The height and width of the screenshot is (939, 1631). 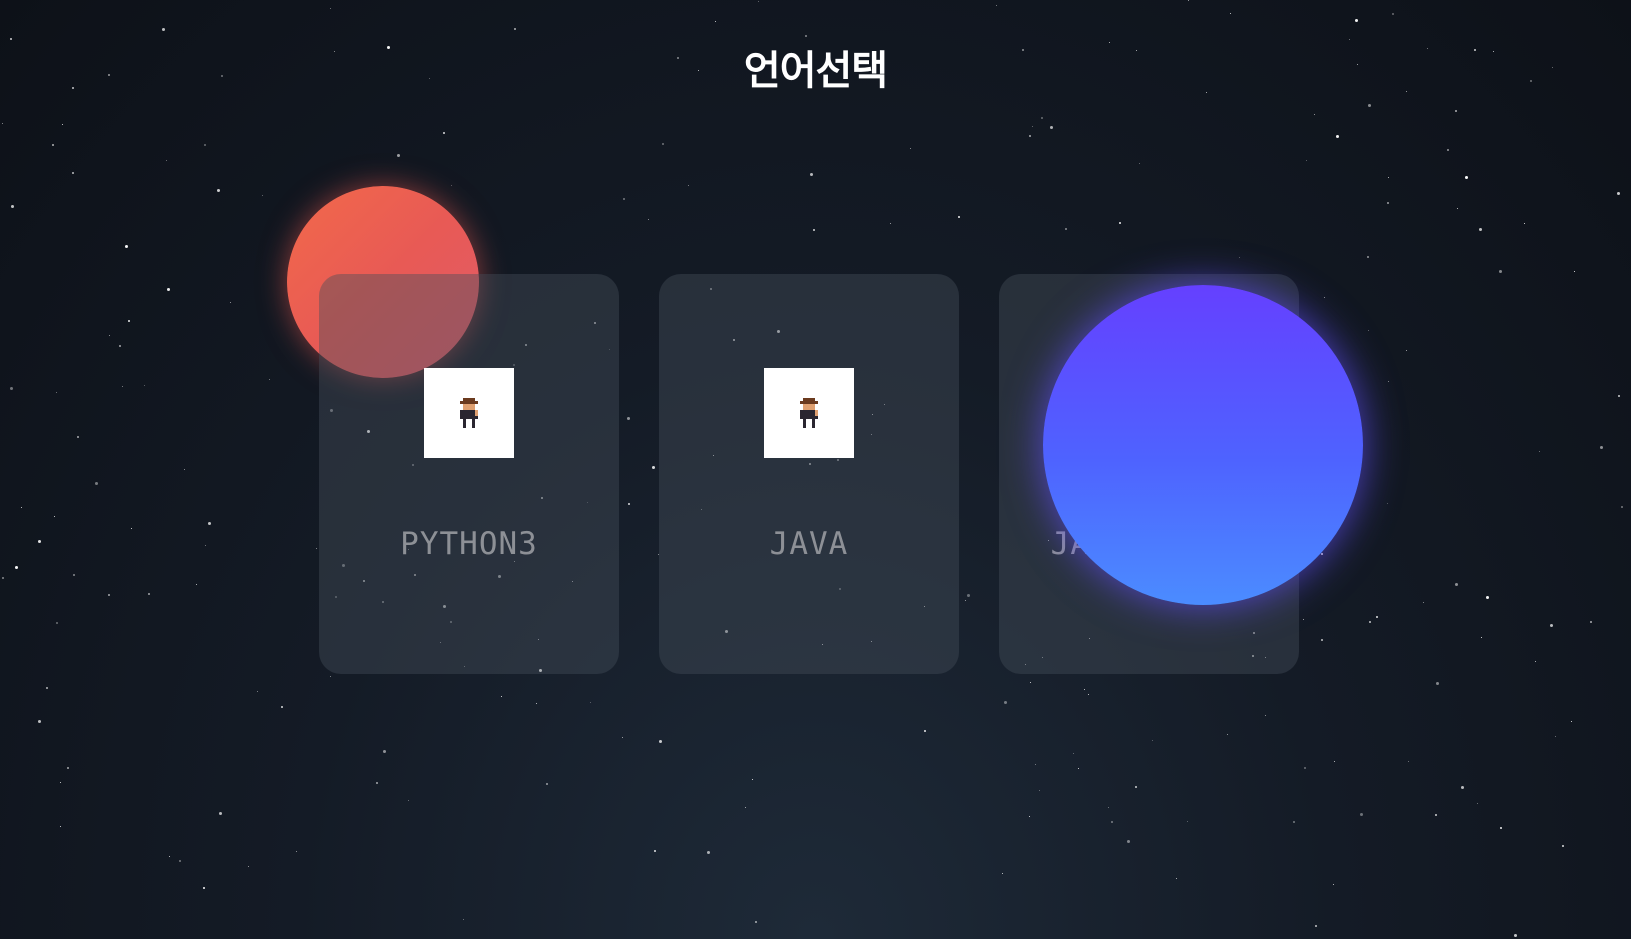 I want to click on language-card-java: JAVA, so click(x=809, y=474).